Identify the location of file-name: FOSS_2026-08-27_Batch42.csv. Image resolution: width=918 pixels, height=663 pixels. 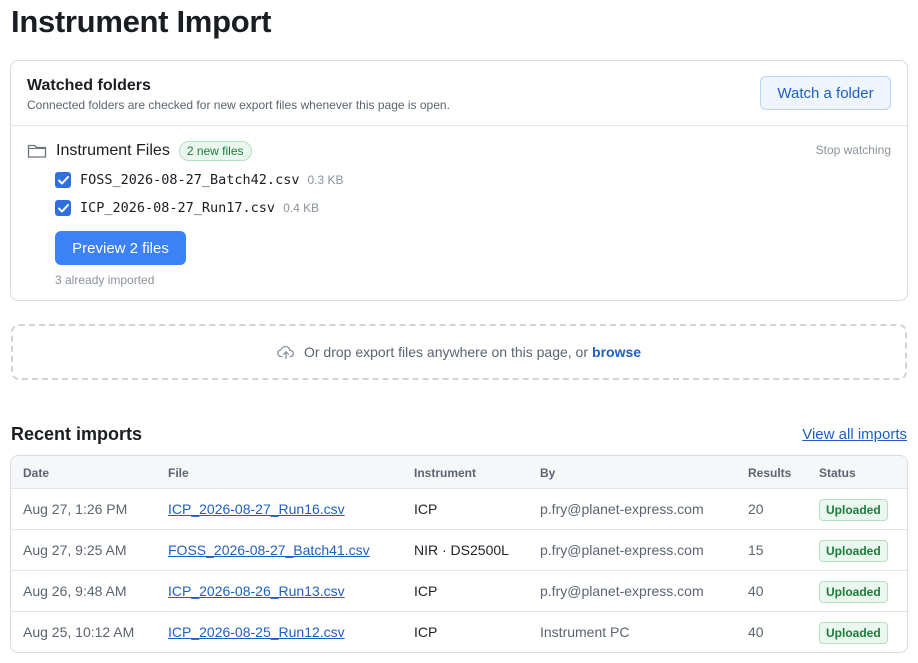
(190, 180).